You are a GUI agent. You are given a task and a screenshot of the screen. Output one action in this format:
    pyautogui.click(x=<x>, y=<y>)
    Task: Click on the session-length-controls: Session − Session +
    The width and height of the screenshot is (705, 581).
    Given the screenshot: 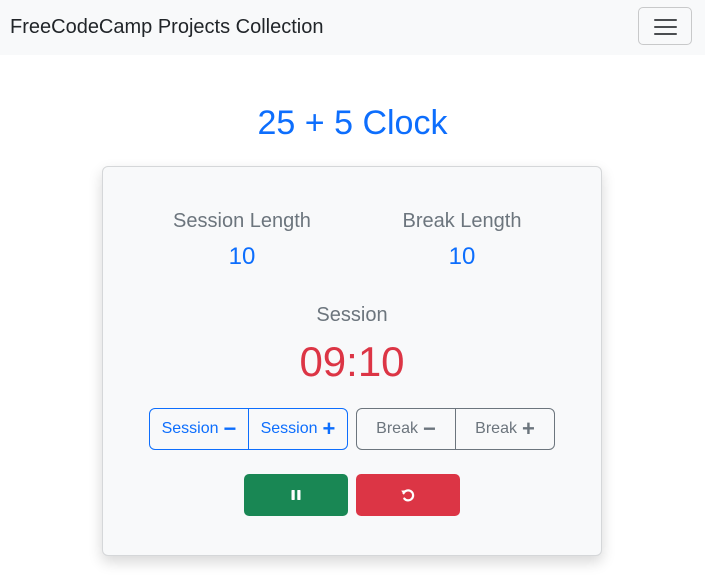 What is the action you would take?
    pyautogui.click(x=248, y=429)
    